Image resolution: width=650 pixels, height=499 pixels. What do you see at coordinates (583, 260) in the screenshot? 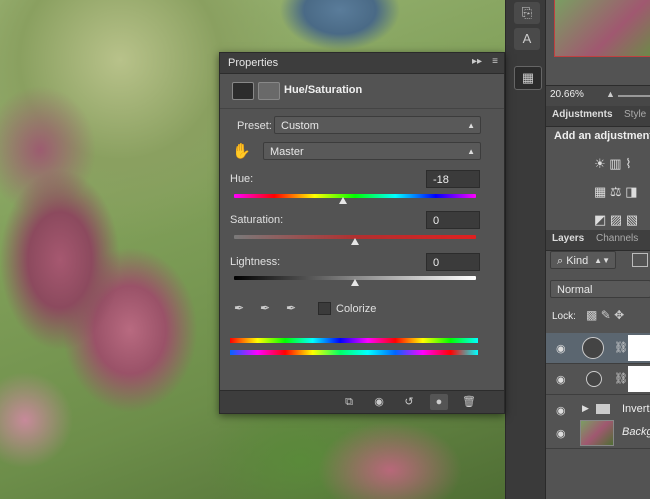
I see `layer-filter-kind: ⌕ Kind ▲▼` at bounding box center [583, 260].